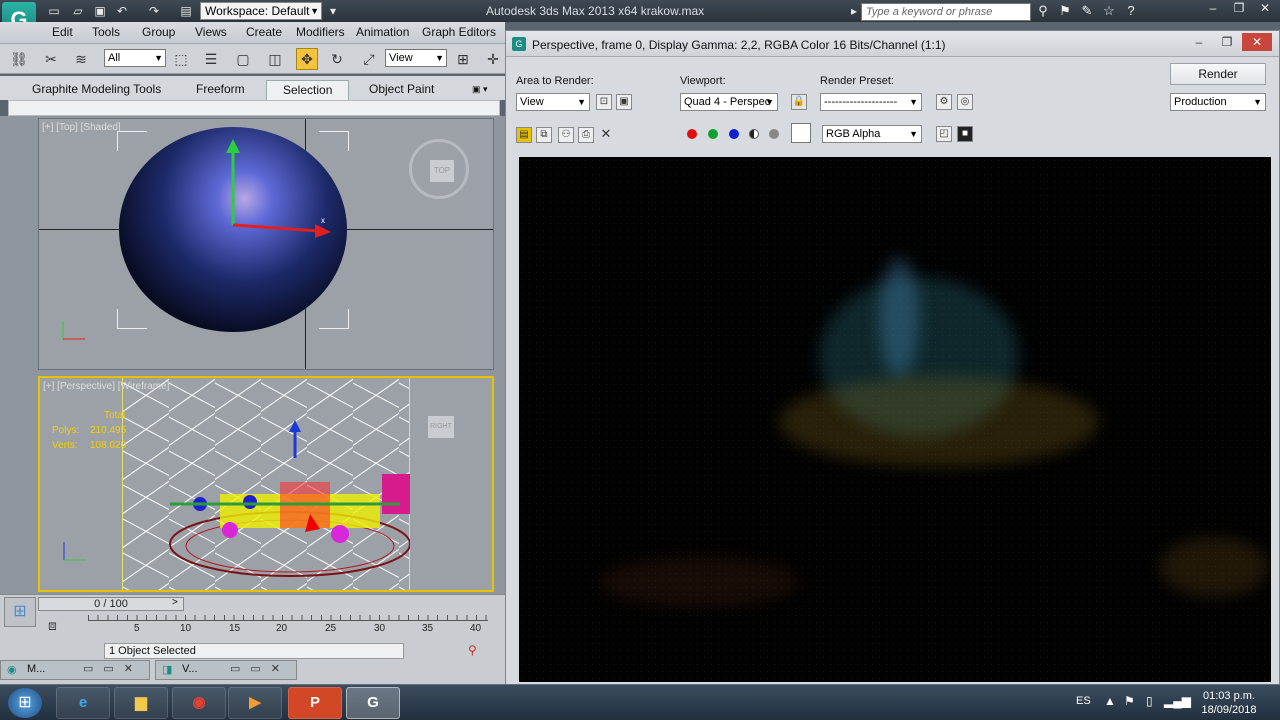  Describe the element at coordinates (1239, 9) in the screenshot. I see `maximize-button: ❐` at that location.